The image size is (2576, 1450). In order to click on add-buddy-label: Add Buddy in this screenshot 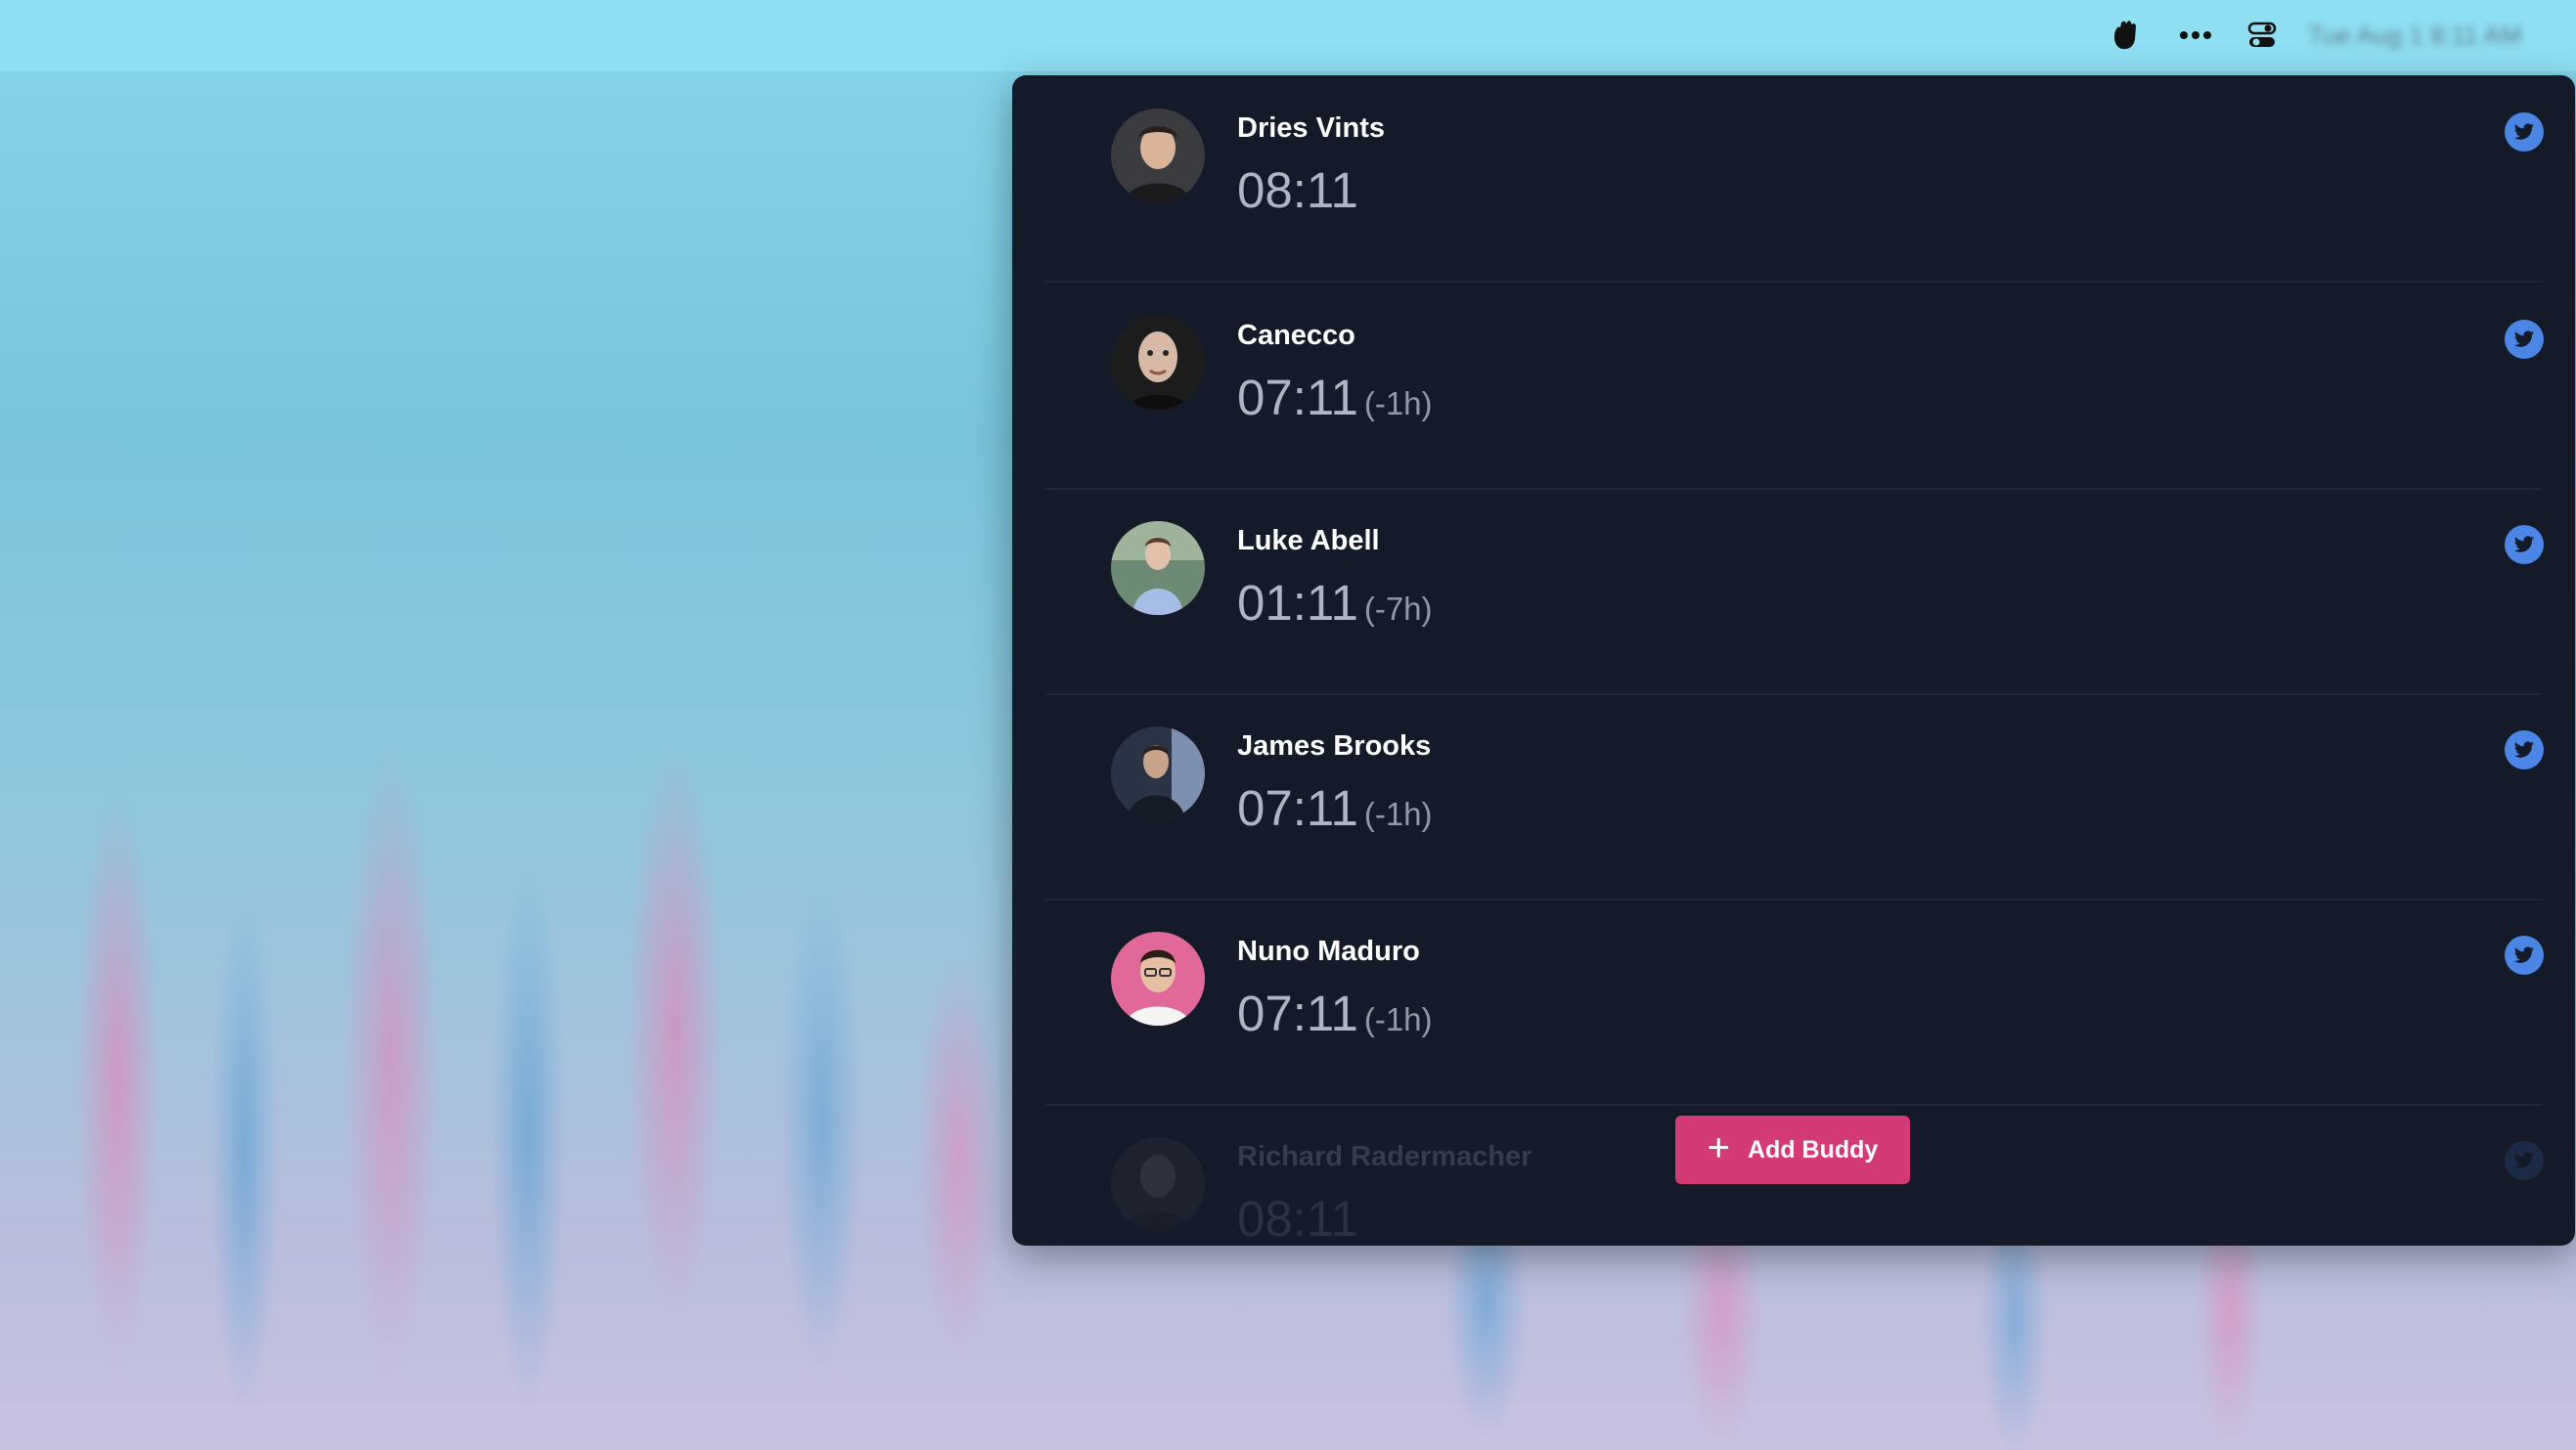, I will do `click(1814, 1149)`.